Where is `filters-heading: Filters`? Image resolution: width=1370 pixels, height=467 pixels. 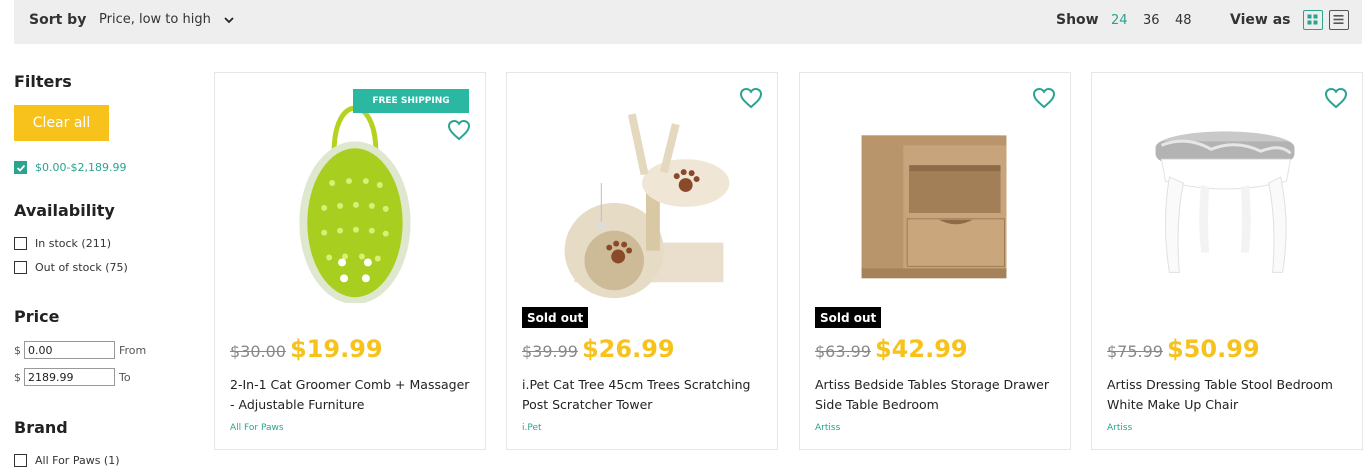
filters-heading: Filters is located at coordinates (43, 81).